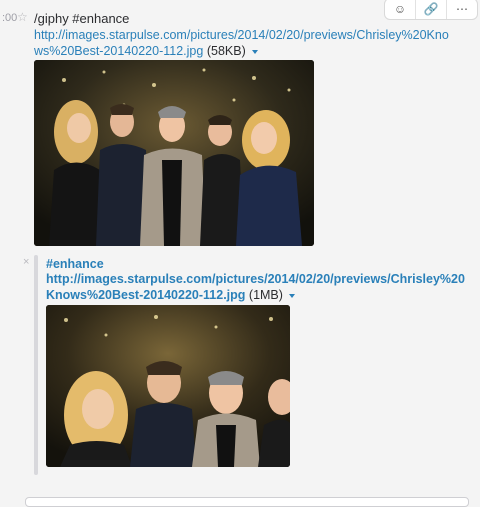 The image size is (480, 507). I want to click on message-actions: ☺ 🔗 ⋯, so click(431, 10).